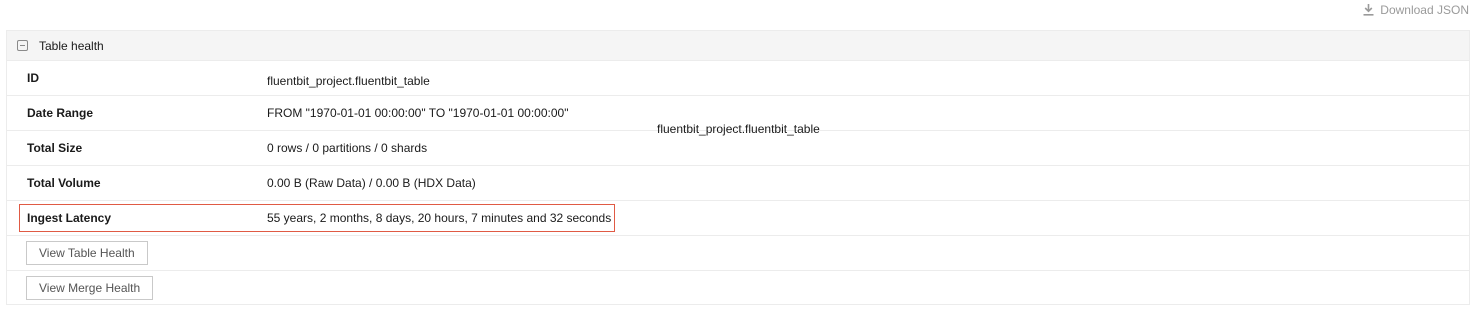 This screenshot has width=1475, height=310. Describe the element at coordinates (90, 288) in the screenshot. I see `view-merge-health-button: View Merge Health` at that location.